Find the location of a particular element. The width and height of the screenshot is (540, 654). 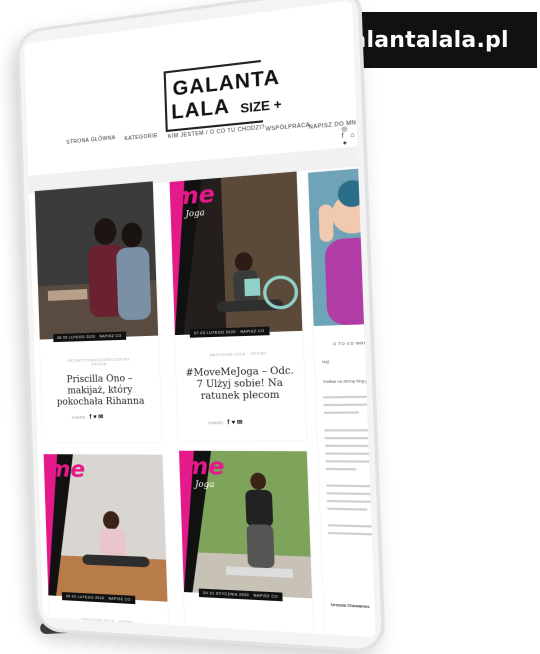

nav-item-home: STRONA GŁÓWNA is located at coordinates (91, 140).